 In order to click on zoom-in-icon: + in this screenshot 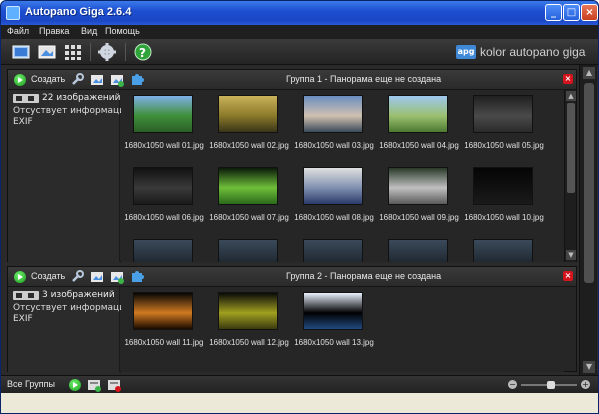, I will do `click(585, 384)`.